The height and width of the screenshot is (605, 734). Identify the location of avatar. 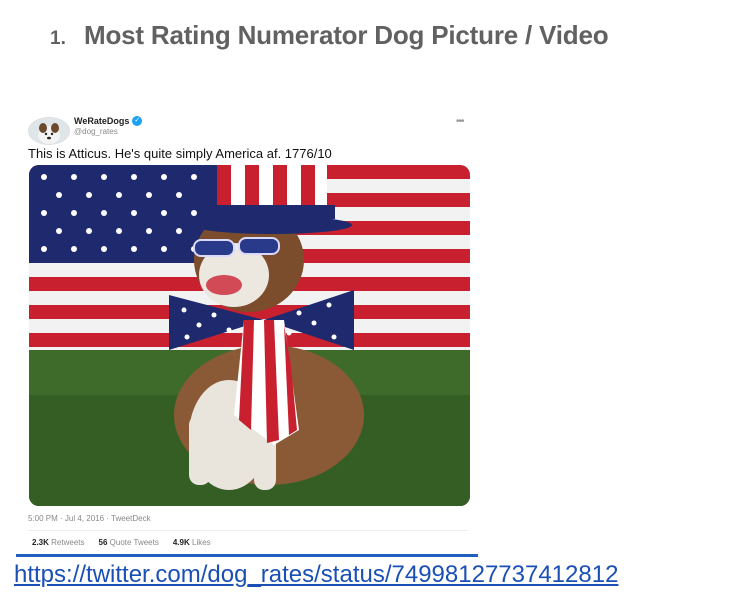
(49, 131).